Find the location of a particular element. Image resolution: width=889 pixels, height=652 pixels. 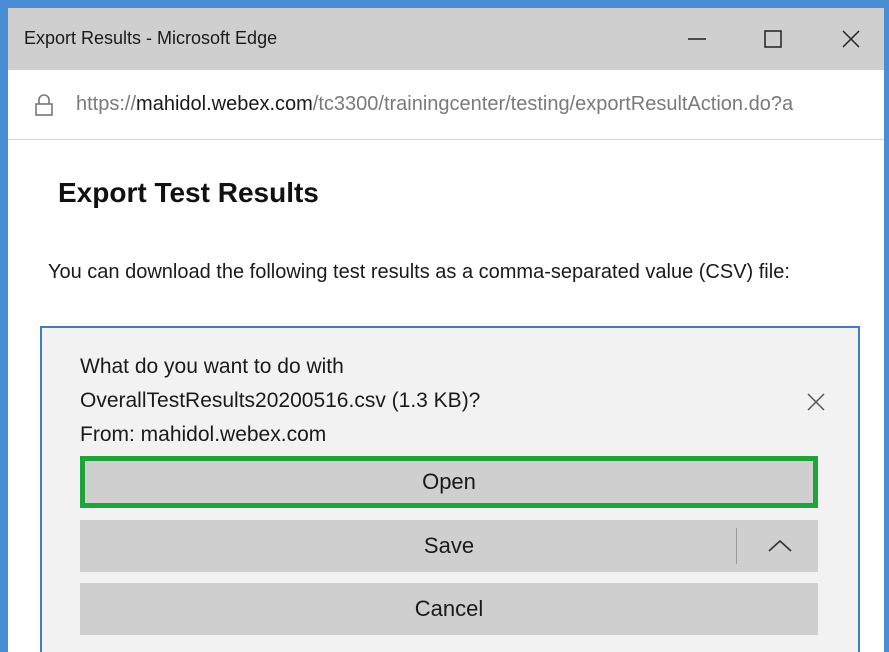

window-title: Export Results - Microsoft Edge is located at coordinates (151, 38).